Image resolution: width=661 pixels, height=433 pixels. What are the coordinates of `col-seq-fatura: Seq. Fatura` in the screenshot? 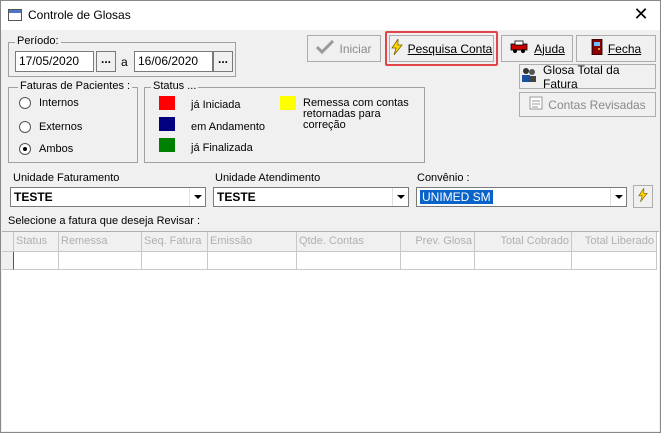 It's located at (175, 242).